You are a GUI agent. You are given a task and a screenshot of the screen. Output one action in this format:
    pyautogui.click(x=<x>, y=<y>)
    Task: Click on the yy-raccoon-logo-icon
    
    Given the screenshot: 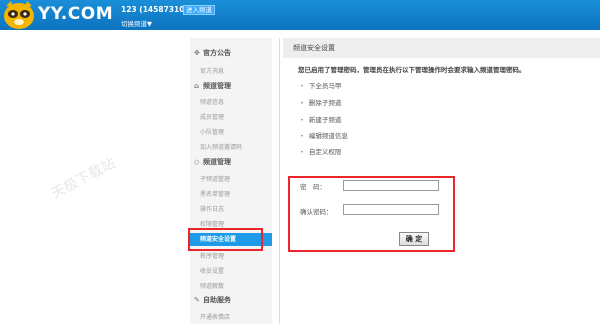 What is the action you would take?
    pyautogui.click(x=19, y=15)
    